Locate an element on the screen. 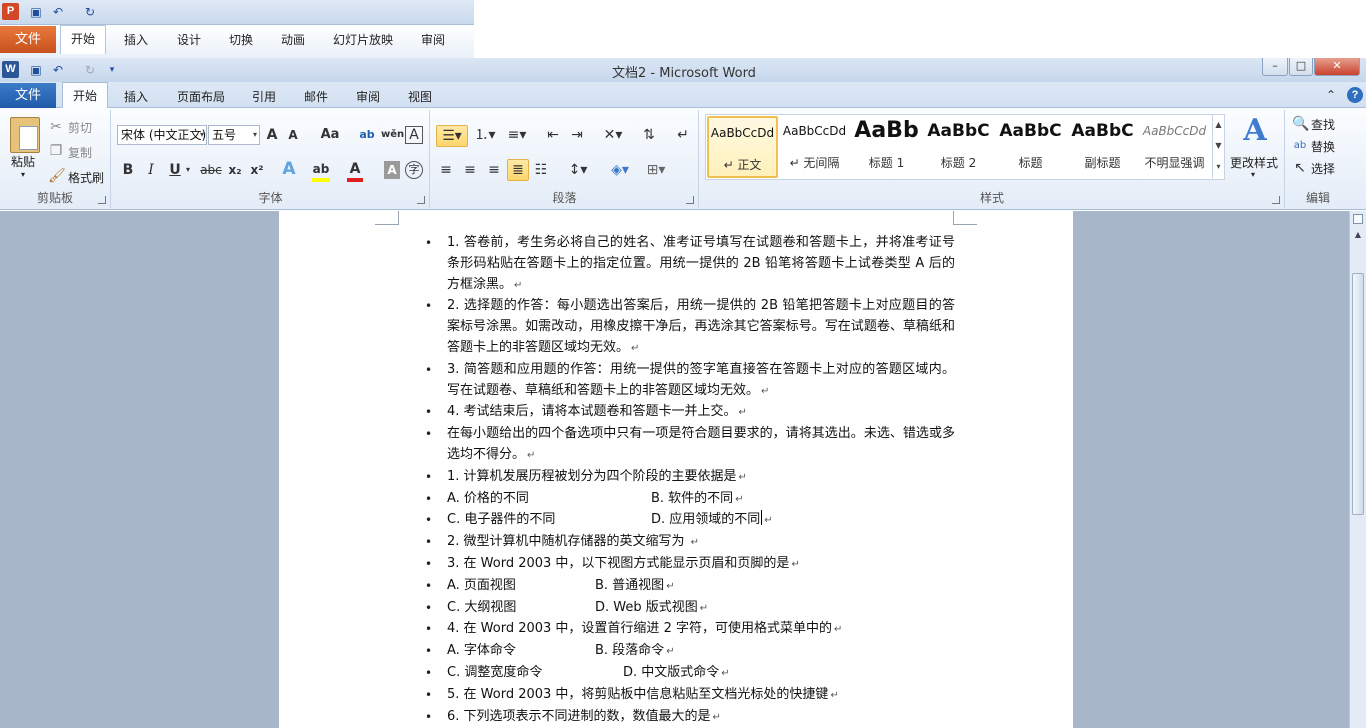  copy-button: 复制 is located at coordinates (80, 152).